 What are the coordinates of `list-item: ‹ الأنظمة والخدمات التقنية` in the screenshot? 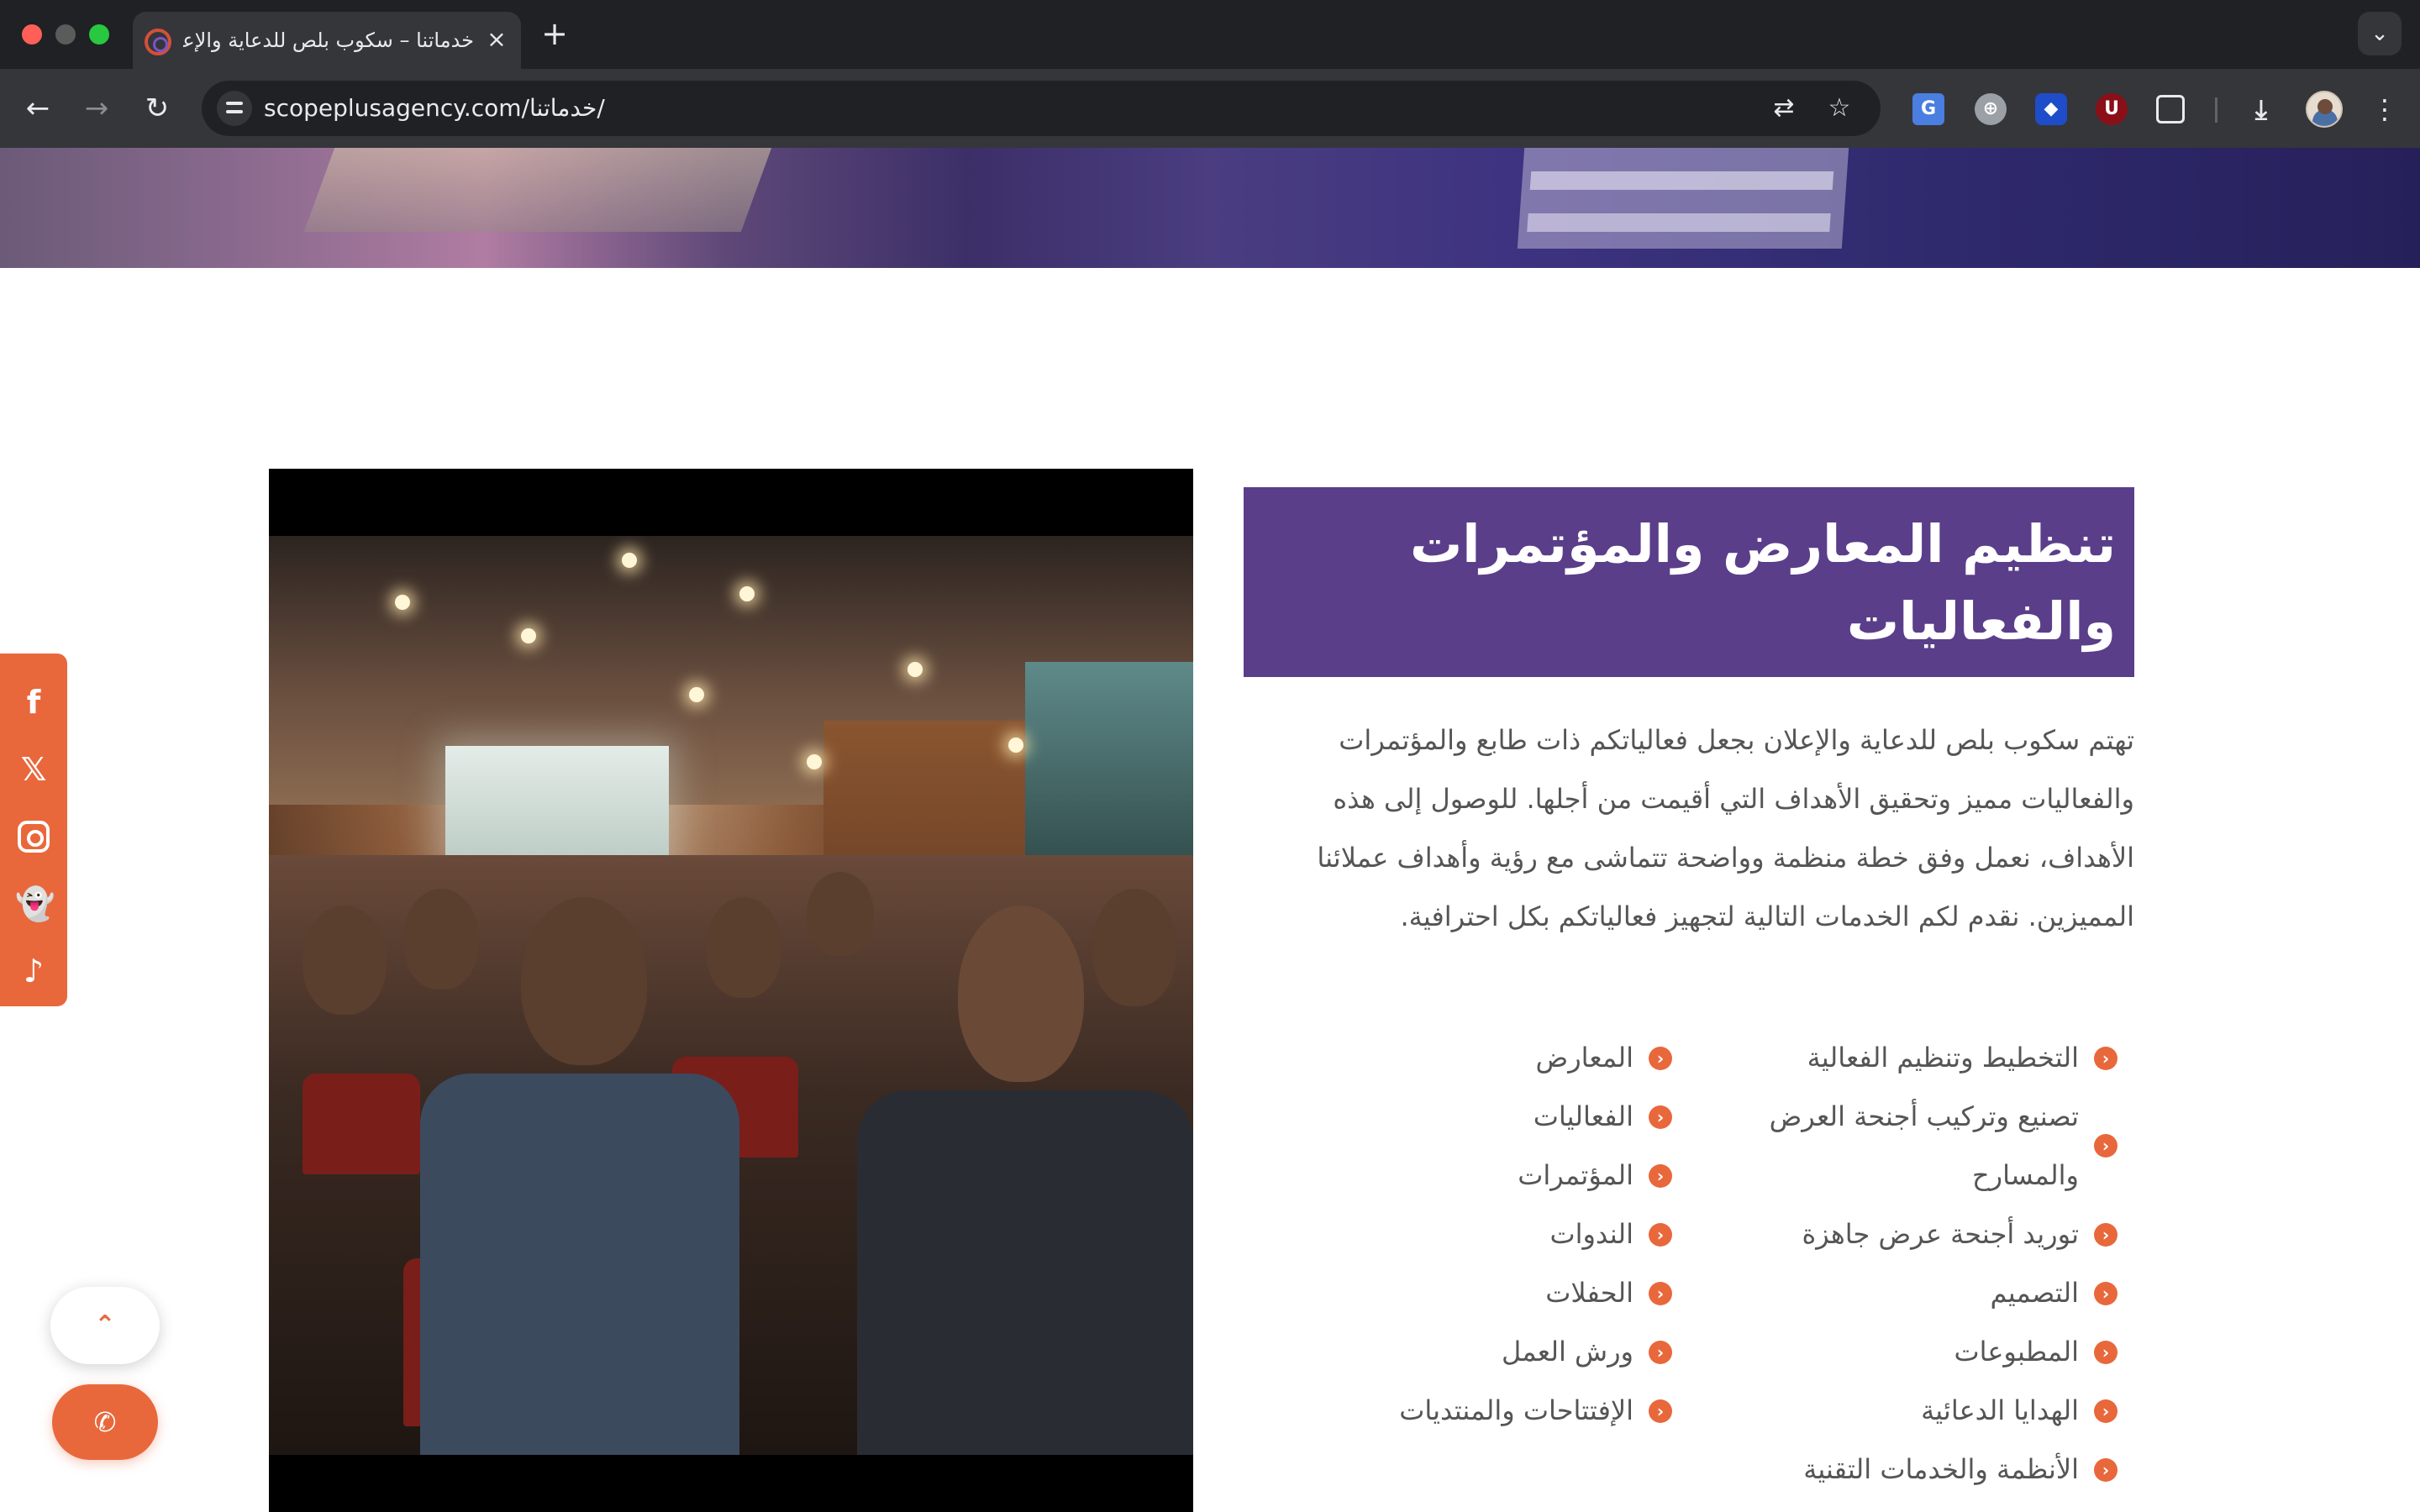 It's located at (1916, 1469).